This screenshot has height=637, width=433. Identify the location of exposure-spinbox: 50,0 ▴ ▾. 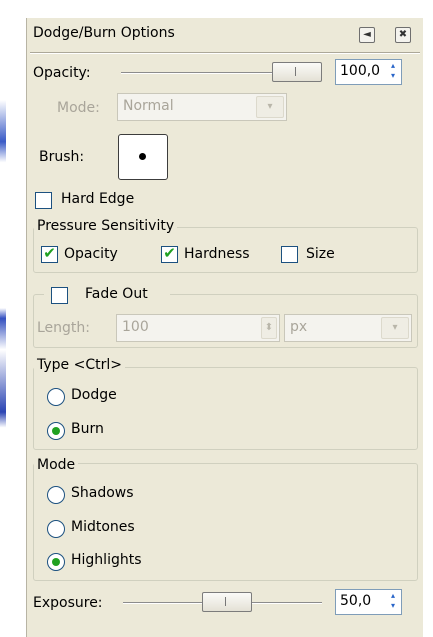
(368, 602).